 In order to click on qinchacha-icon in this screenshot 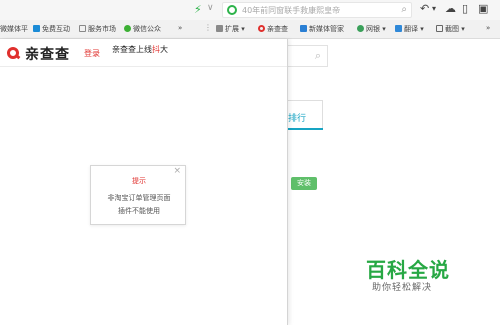, I will do `click(261, 28)`.